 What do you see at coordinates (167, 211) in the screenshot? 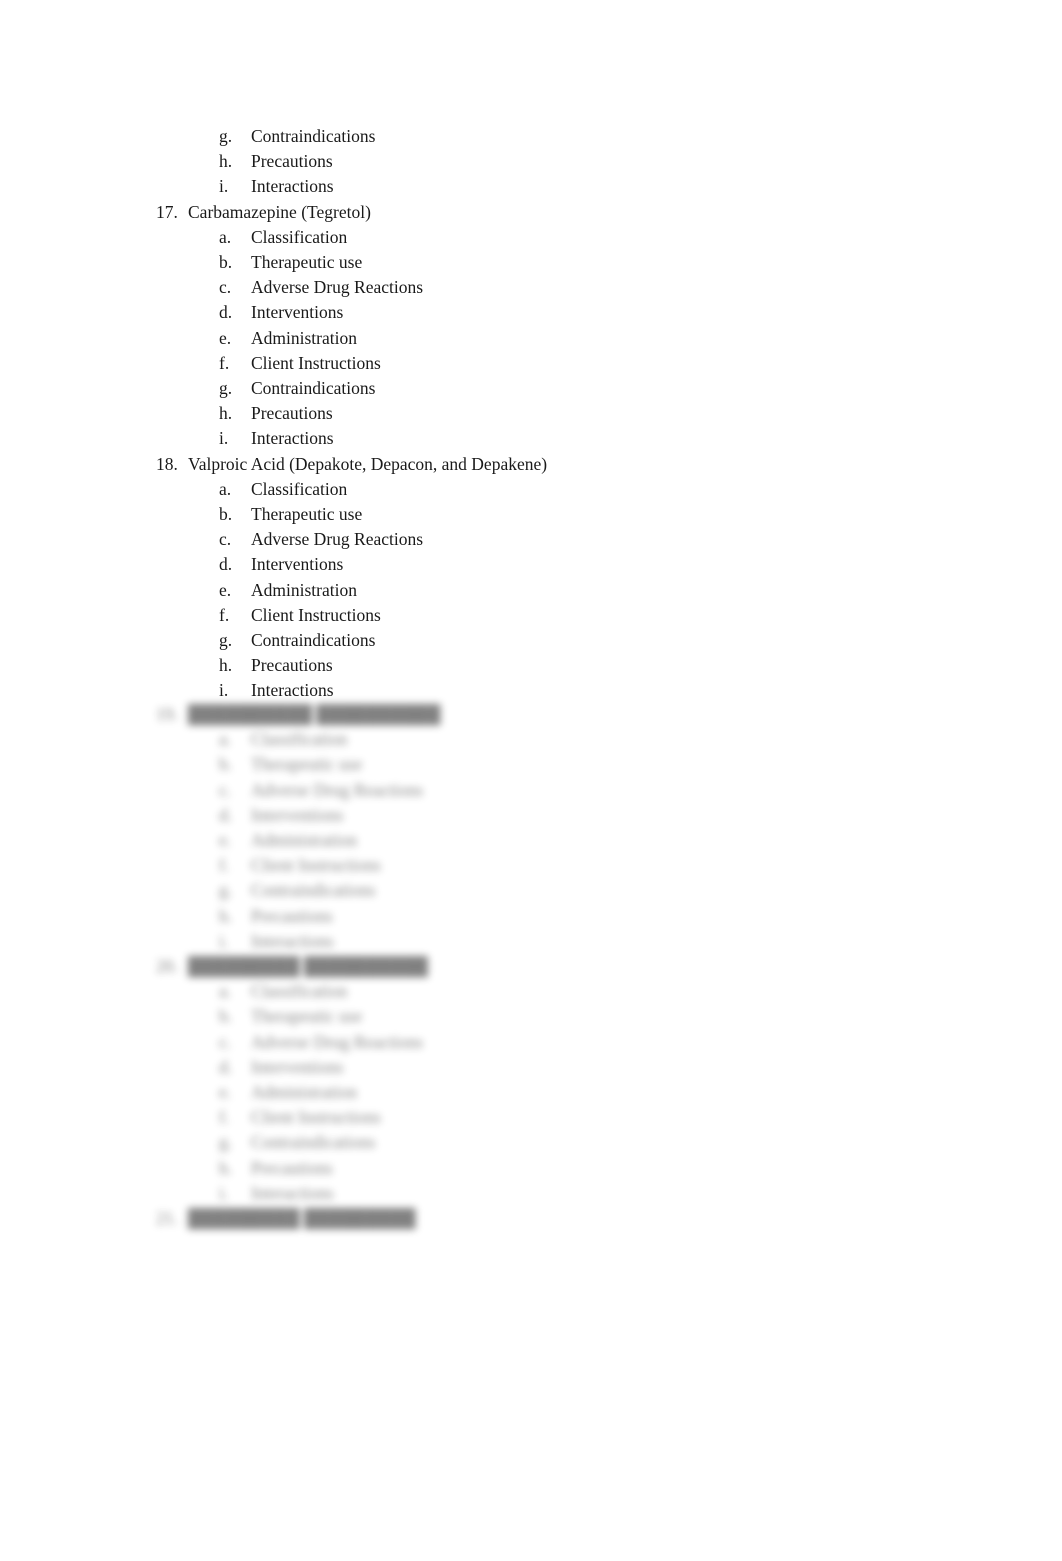
I see `section-number: 17.` at bounding box center [167, 211].